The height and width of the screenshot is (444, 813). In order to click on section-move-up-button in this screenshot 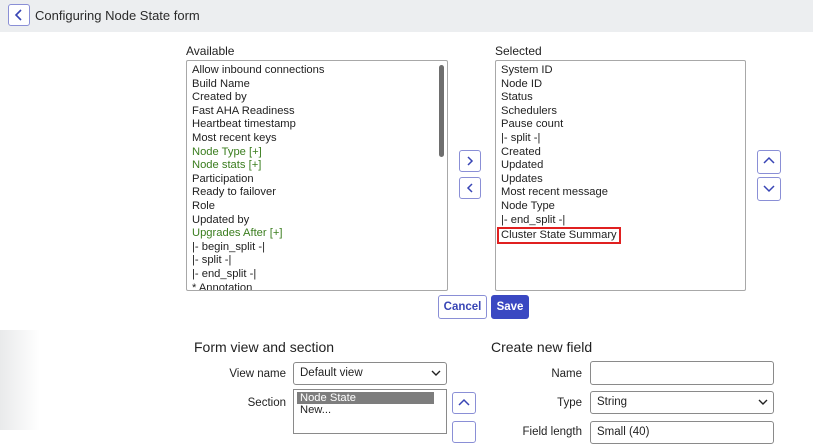, I will do `click(464, 403)`.